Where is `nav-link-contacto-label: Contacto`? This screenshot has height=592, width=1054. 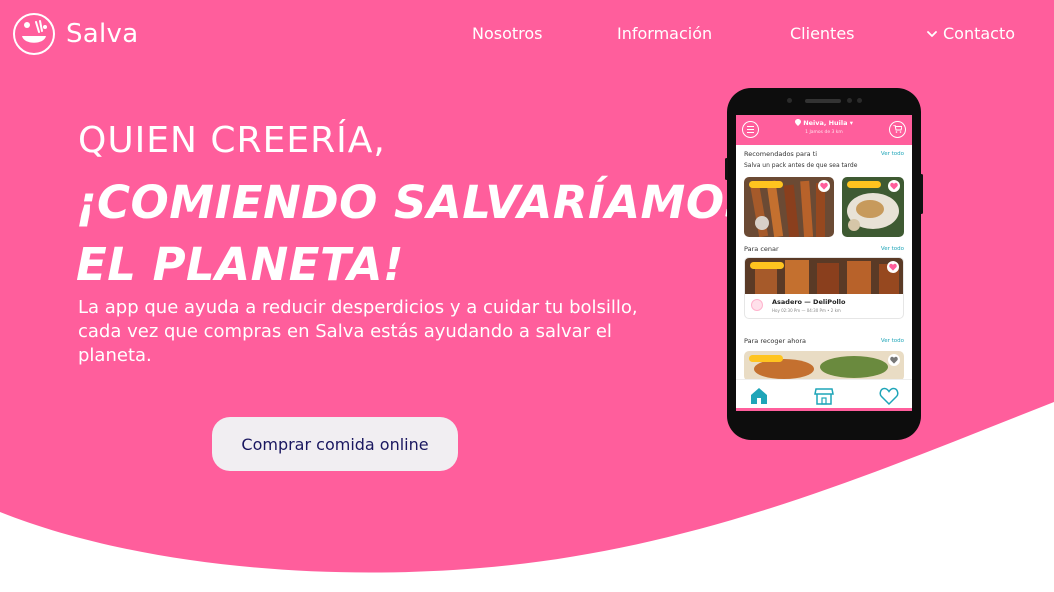
nav-link-contacto-label: Contacto is located at coordinates (979, 33).